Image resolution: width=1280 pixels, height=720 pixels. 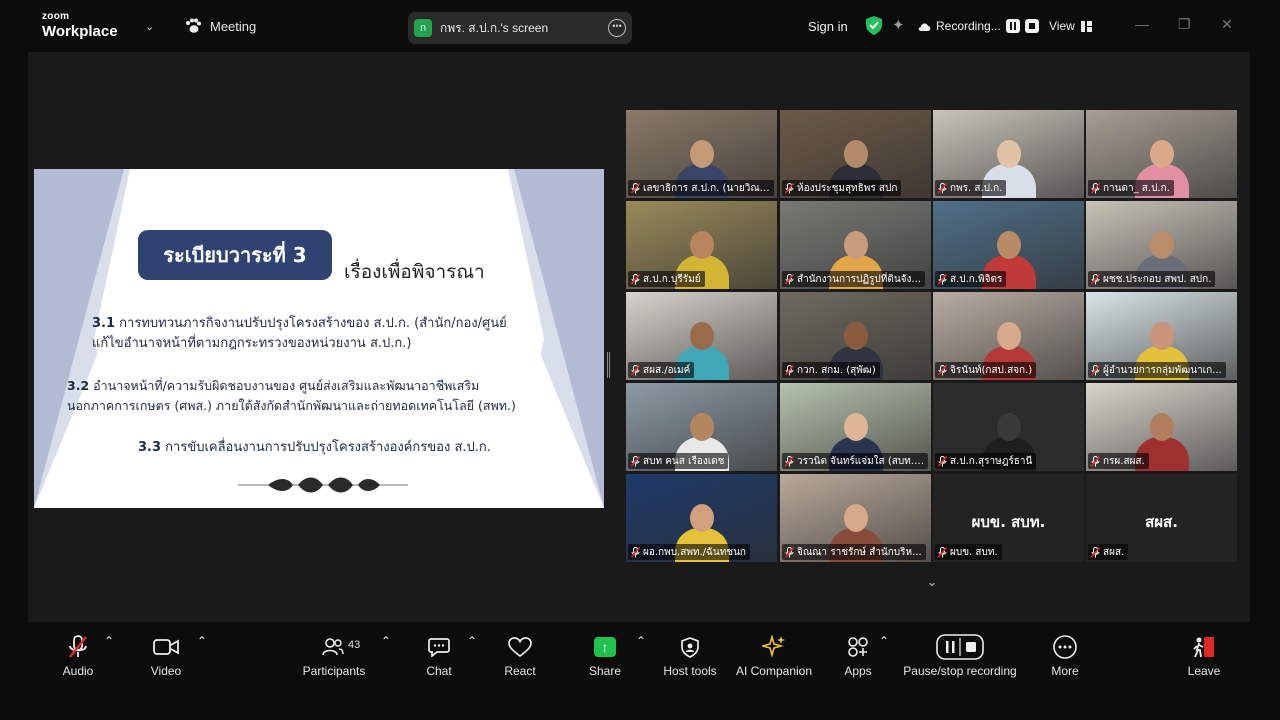 I want to click on logo-line1: zoom, so click(x=56, y=16).